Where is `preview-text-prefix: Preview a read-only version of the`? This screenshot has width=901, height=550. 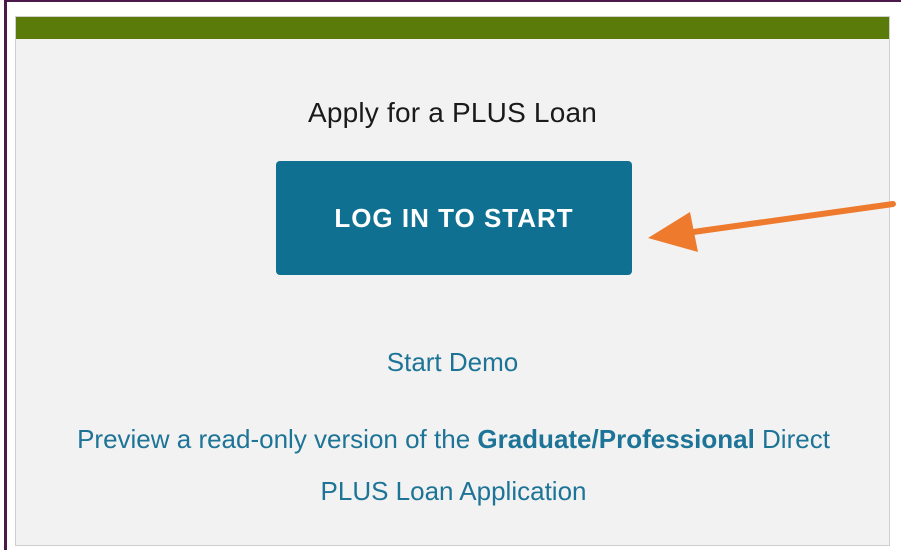
preview-text-prefix: Preview a read-only version of the is located at coordinates (277, 439).